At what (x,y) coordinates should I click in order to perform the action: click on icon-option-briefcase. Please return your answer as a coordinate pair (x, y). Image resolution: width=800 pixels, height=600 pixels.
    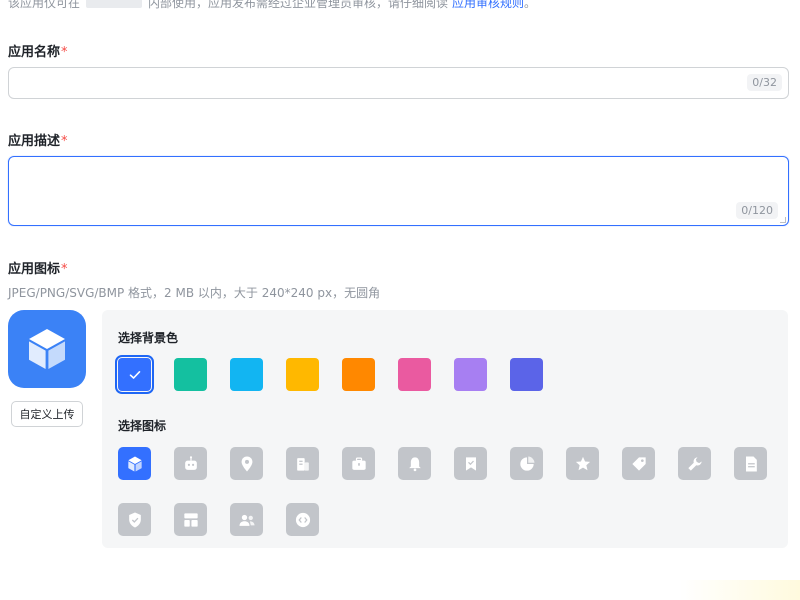
    Looking at the image, I should click on (358, 463).